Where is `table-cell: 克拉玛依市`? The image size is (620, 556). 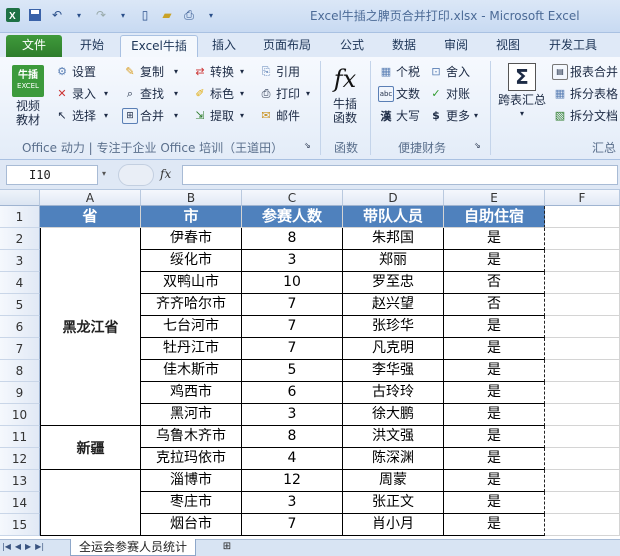 table-cell: 克拉玛依市 is located at coordinates (191, 459).